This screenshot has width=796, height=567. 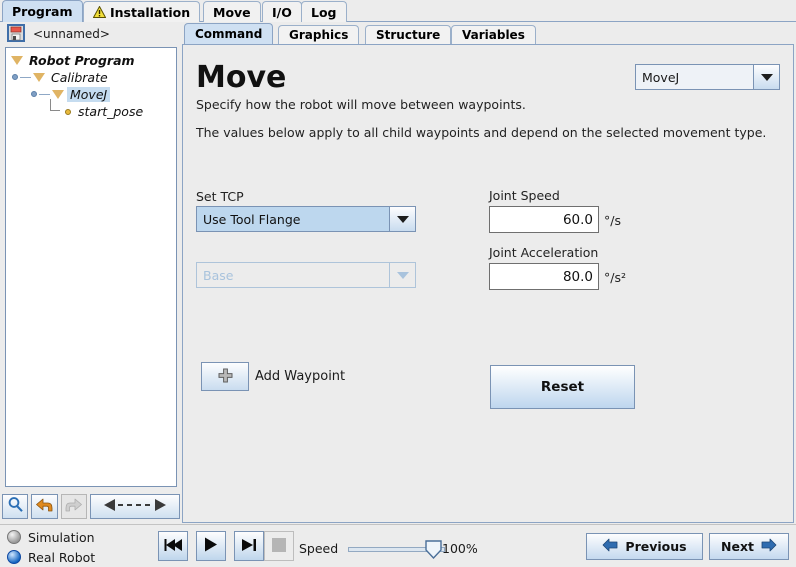 I want to click on plus-icon, so click(x=225, y=377).